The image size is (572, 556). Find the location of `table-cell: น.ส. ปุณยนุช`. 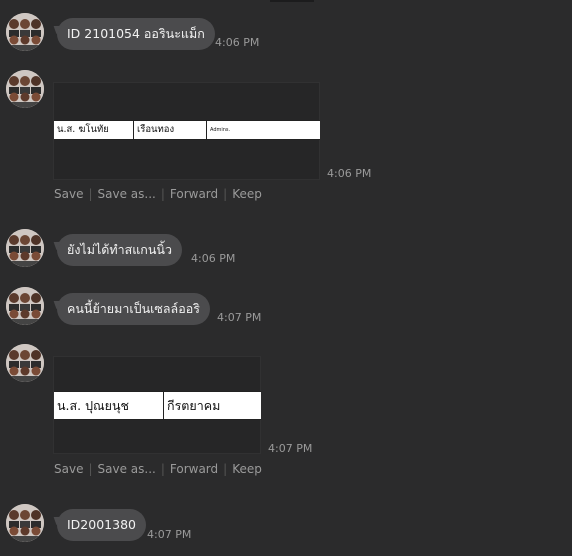

table-cell: น.ส. ปุณยนุช is located at coordinates (109, 405).